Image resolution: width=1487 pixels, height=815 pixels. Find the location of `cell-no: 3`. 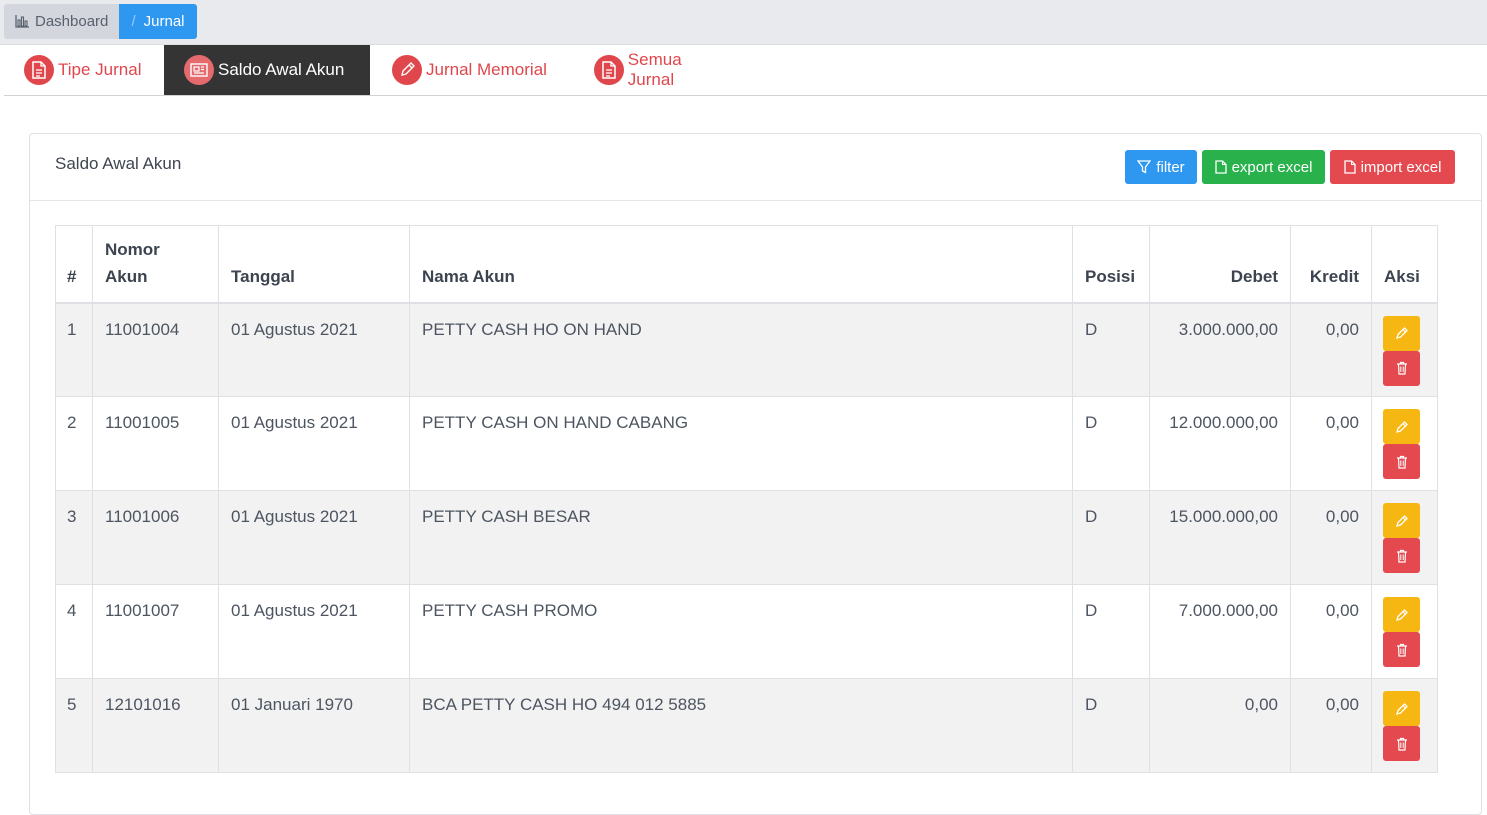

cell-no: 3 is located at coordinates (74, 537).